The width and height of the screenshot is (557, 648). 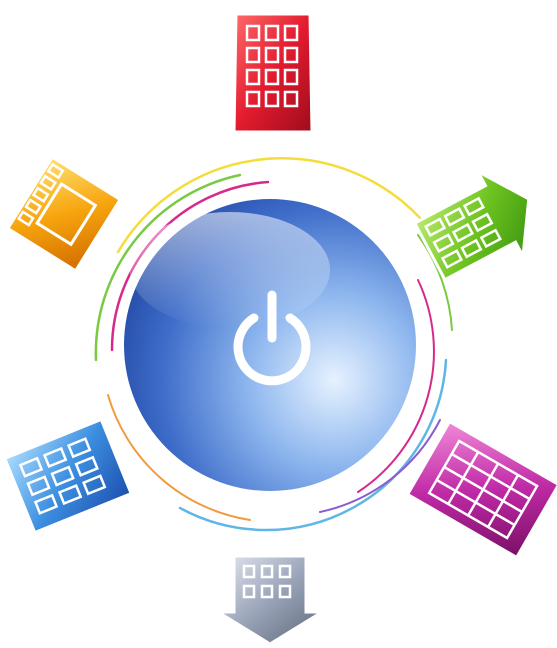 What do you see at coordinates (273, 73) in the screenshot?
I see `top-tile` at bounding box center [273, 73].